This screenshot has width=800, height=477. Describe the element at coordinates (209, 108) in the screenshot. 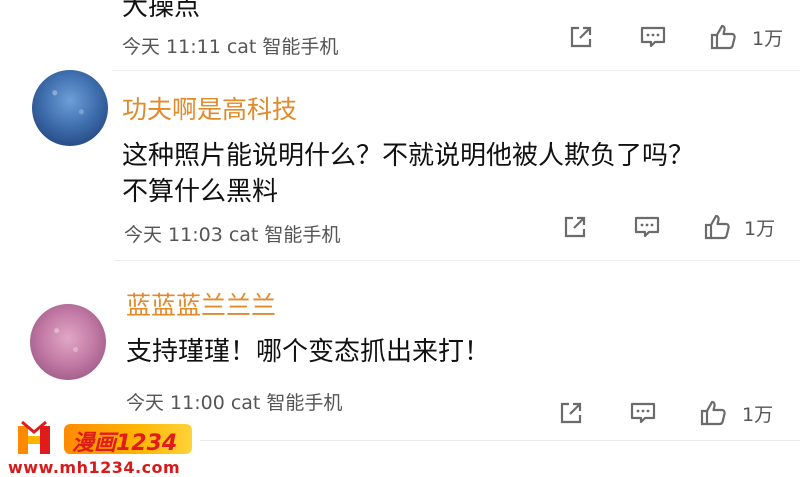

I see `comment-username: 功夫啊是高科技` at that location.